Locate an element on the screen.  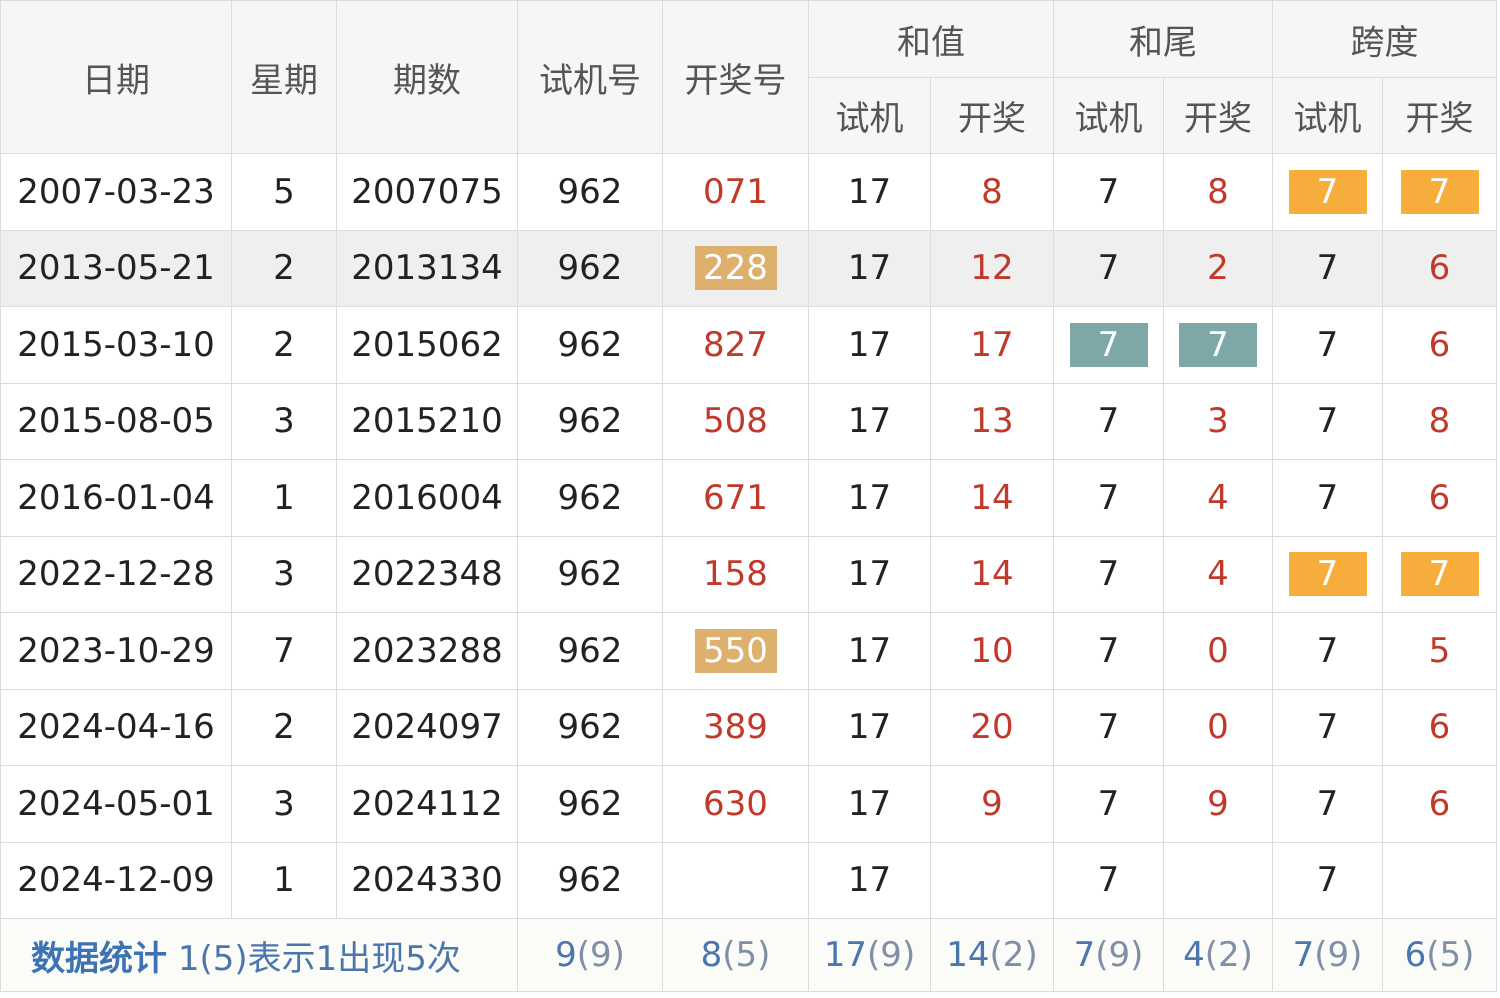
stat-count: (2) is located at coordinates (1013, 955).